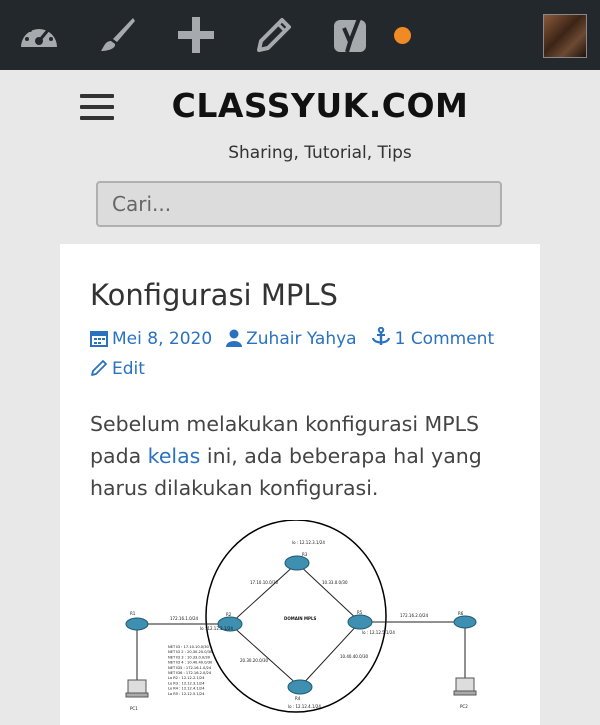 The image size is (600, 725). I want to click on calendar-icon, so click(99, 339).